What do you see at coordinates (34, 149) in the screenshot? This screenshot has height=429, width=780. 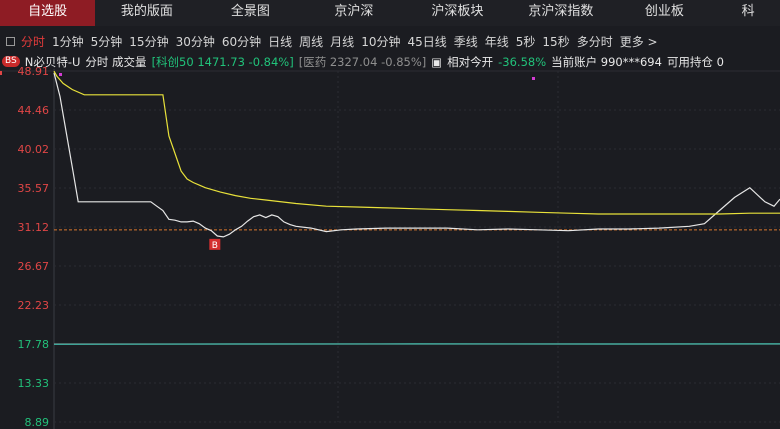 I see `y-tick-label: 40.02` at bounding box center [34, 149].